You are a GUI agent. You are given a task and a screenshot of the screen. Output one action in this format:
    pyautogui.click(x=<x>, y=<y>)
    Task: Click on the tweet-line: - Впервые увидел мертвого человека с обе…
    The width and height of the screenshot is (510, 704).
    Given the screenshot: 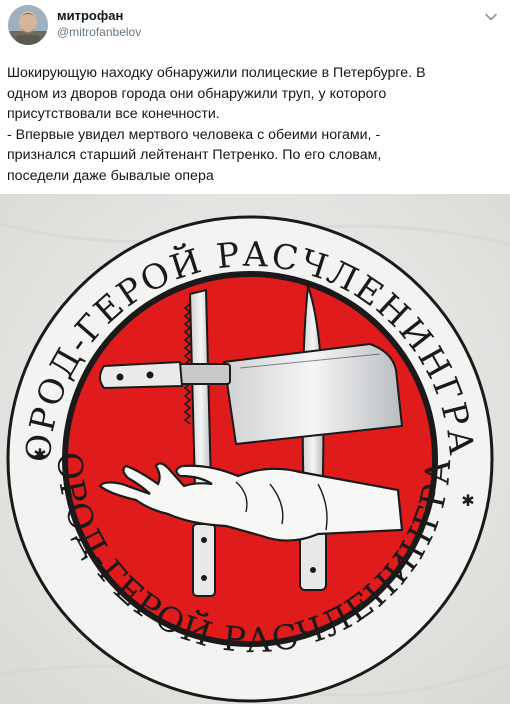 What is the action you would take?
    pyautogui.click(x=194, y=134)
    